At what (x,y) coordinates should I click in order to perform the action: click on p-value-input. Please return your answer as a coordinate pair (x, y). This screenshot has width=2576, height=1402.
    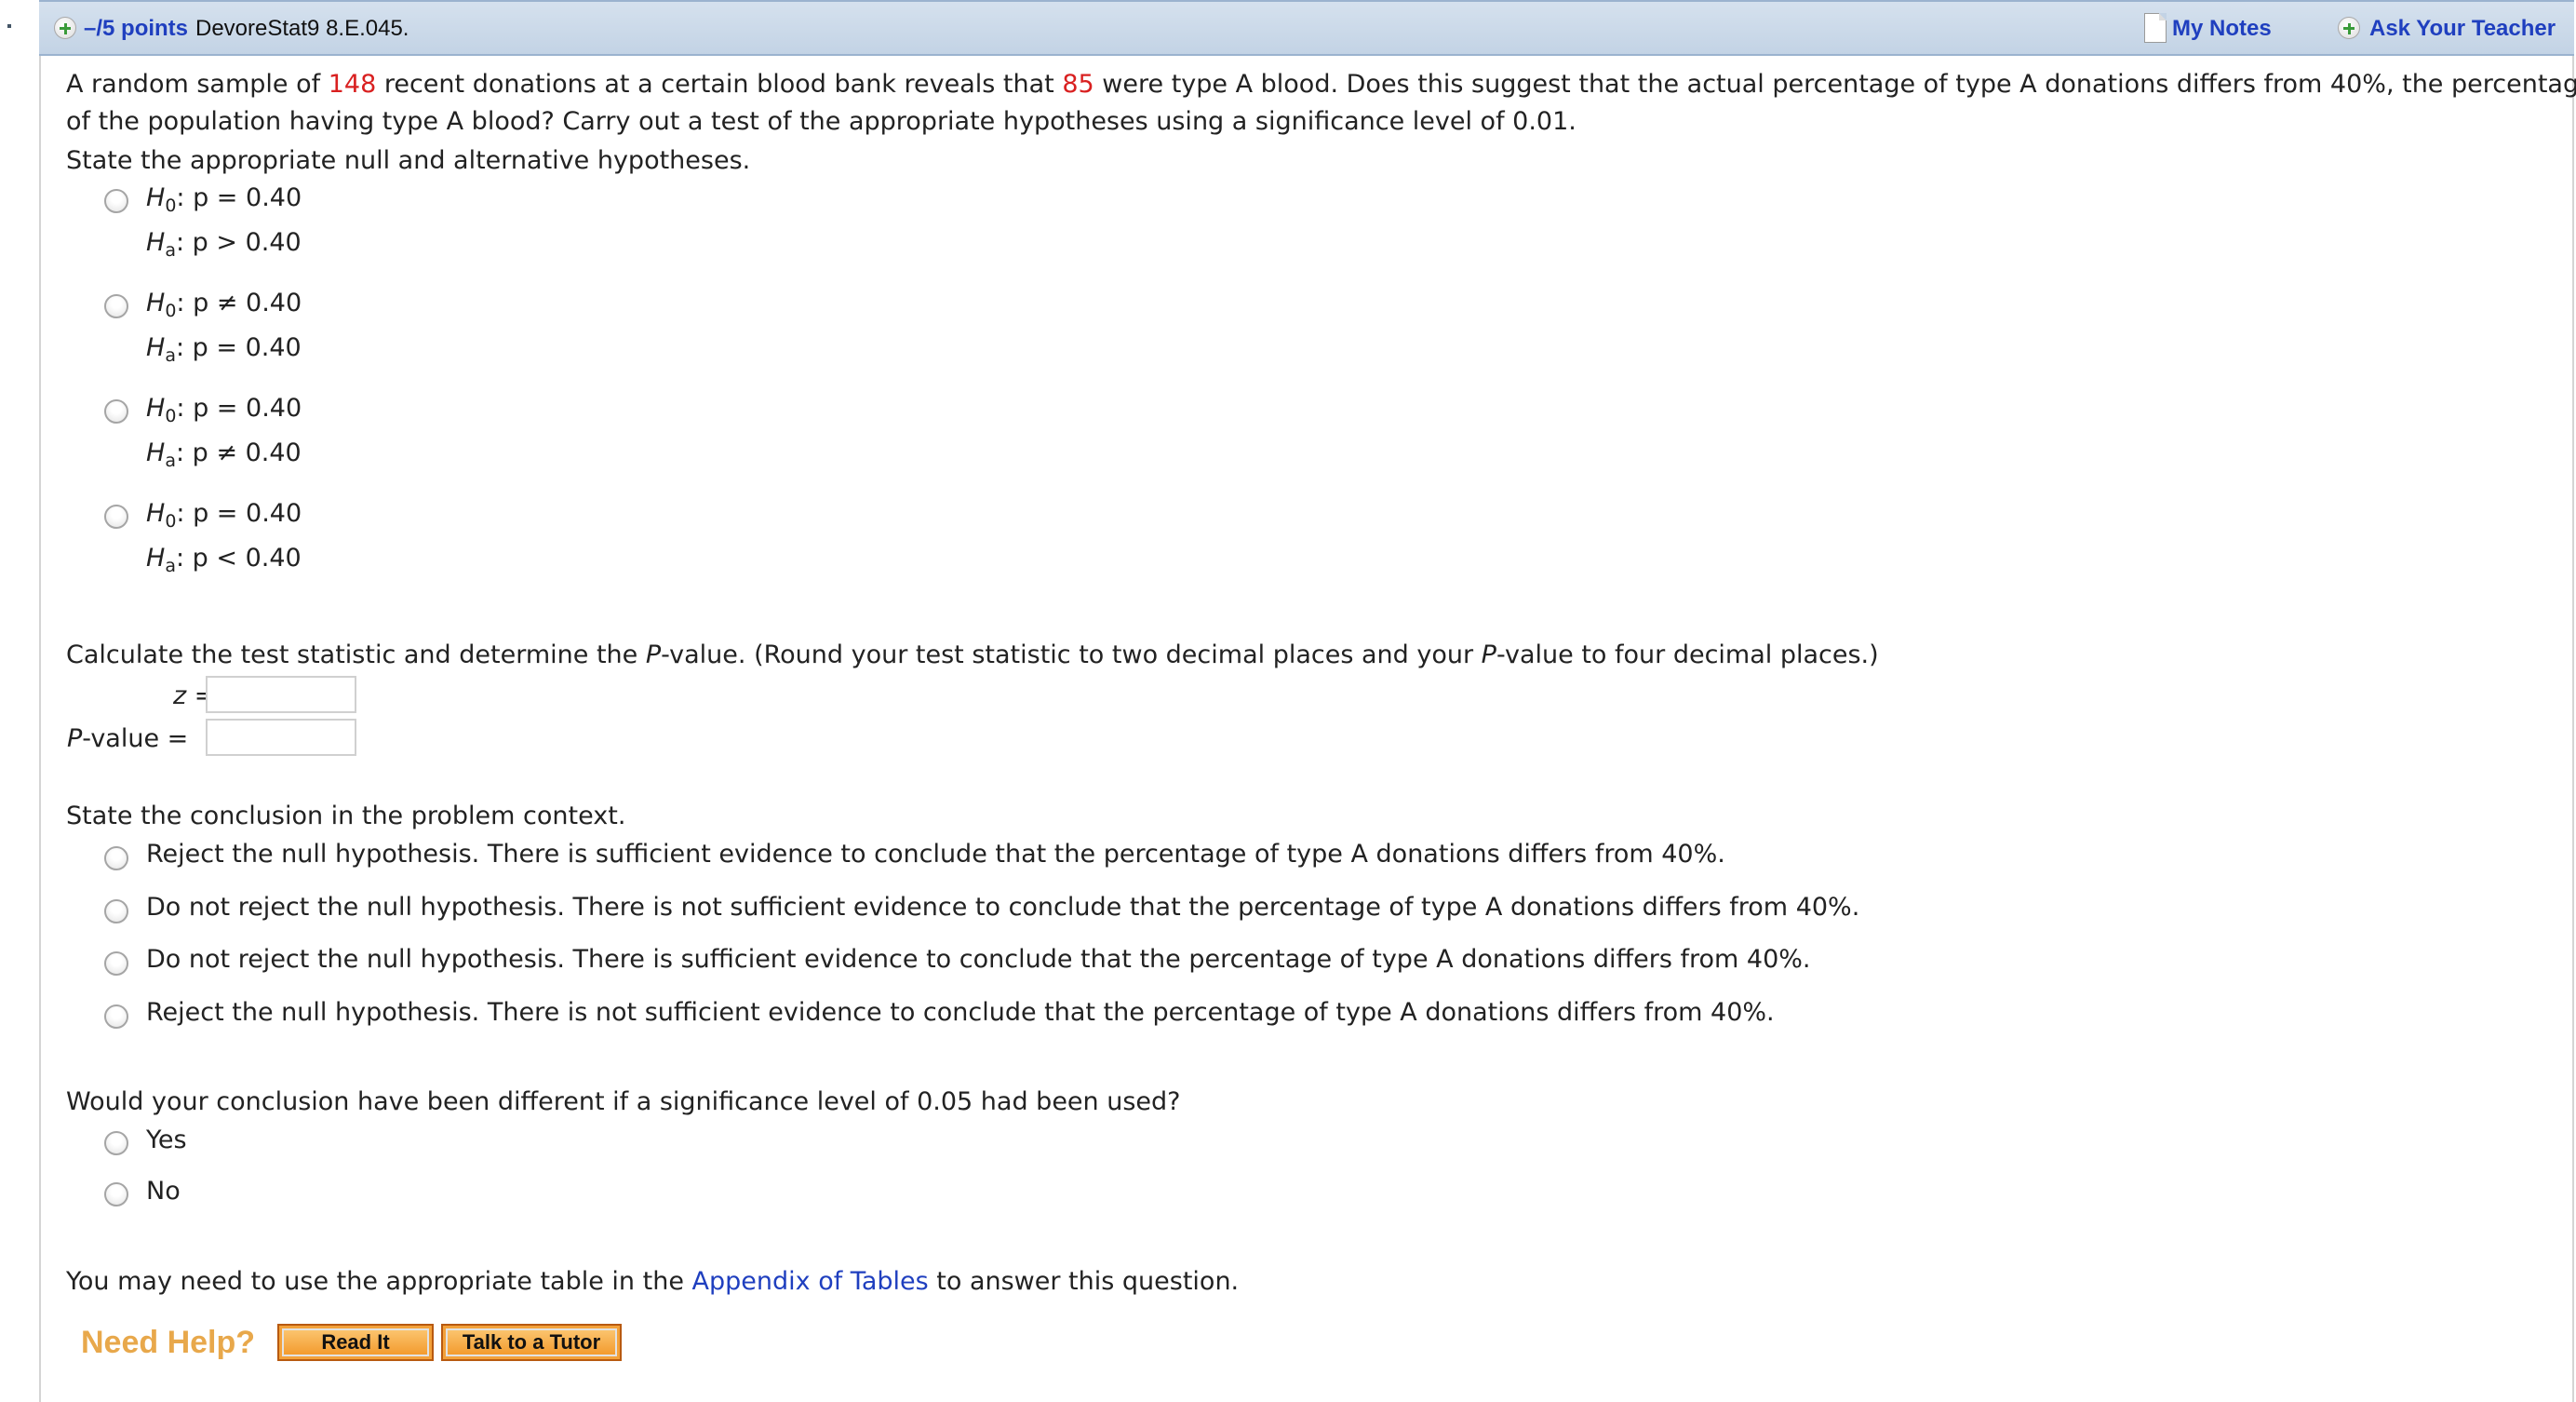
    Looking at the image, I should click on (281, 737).